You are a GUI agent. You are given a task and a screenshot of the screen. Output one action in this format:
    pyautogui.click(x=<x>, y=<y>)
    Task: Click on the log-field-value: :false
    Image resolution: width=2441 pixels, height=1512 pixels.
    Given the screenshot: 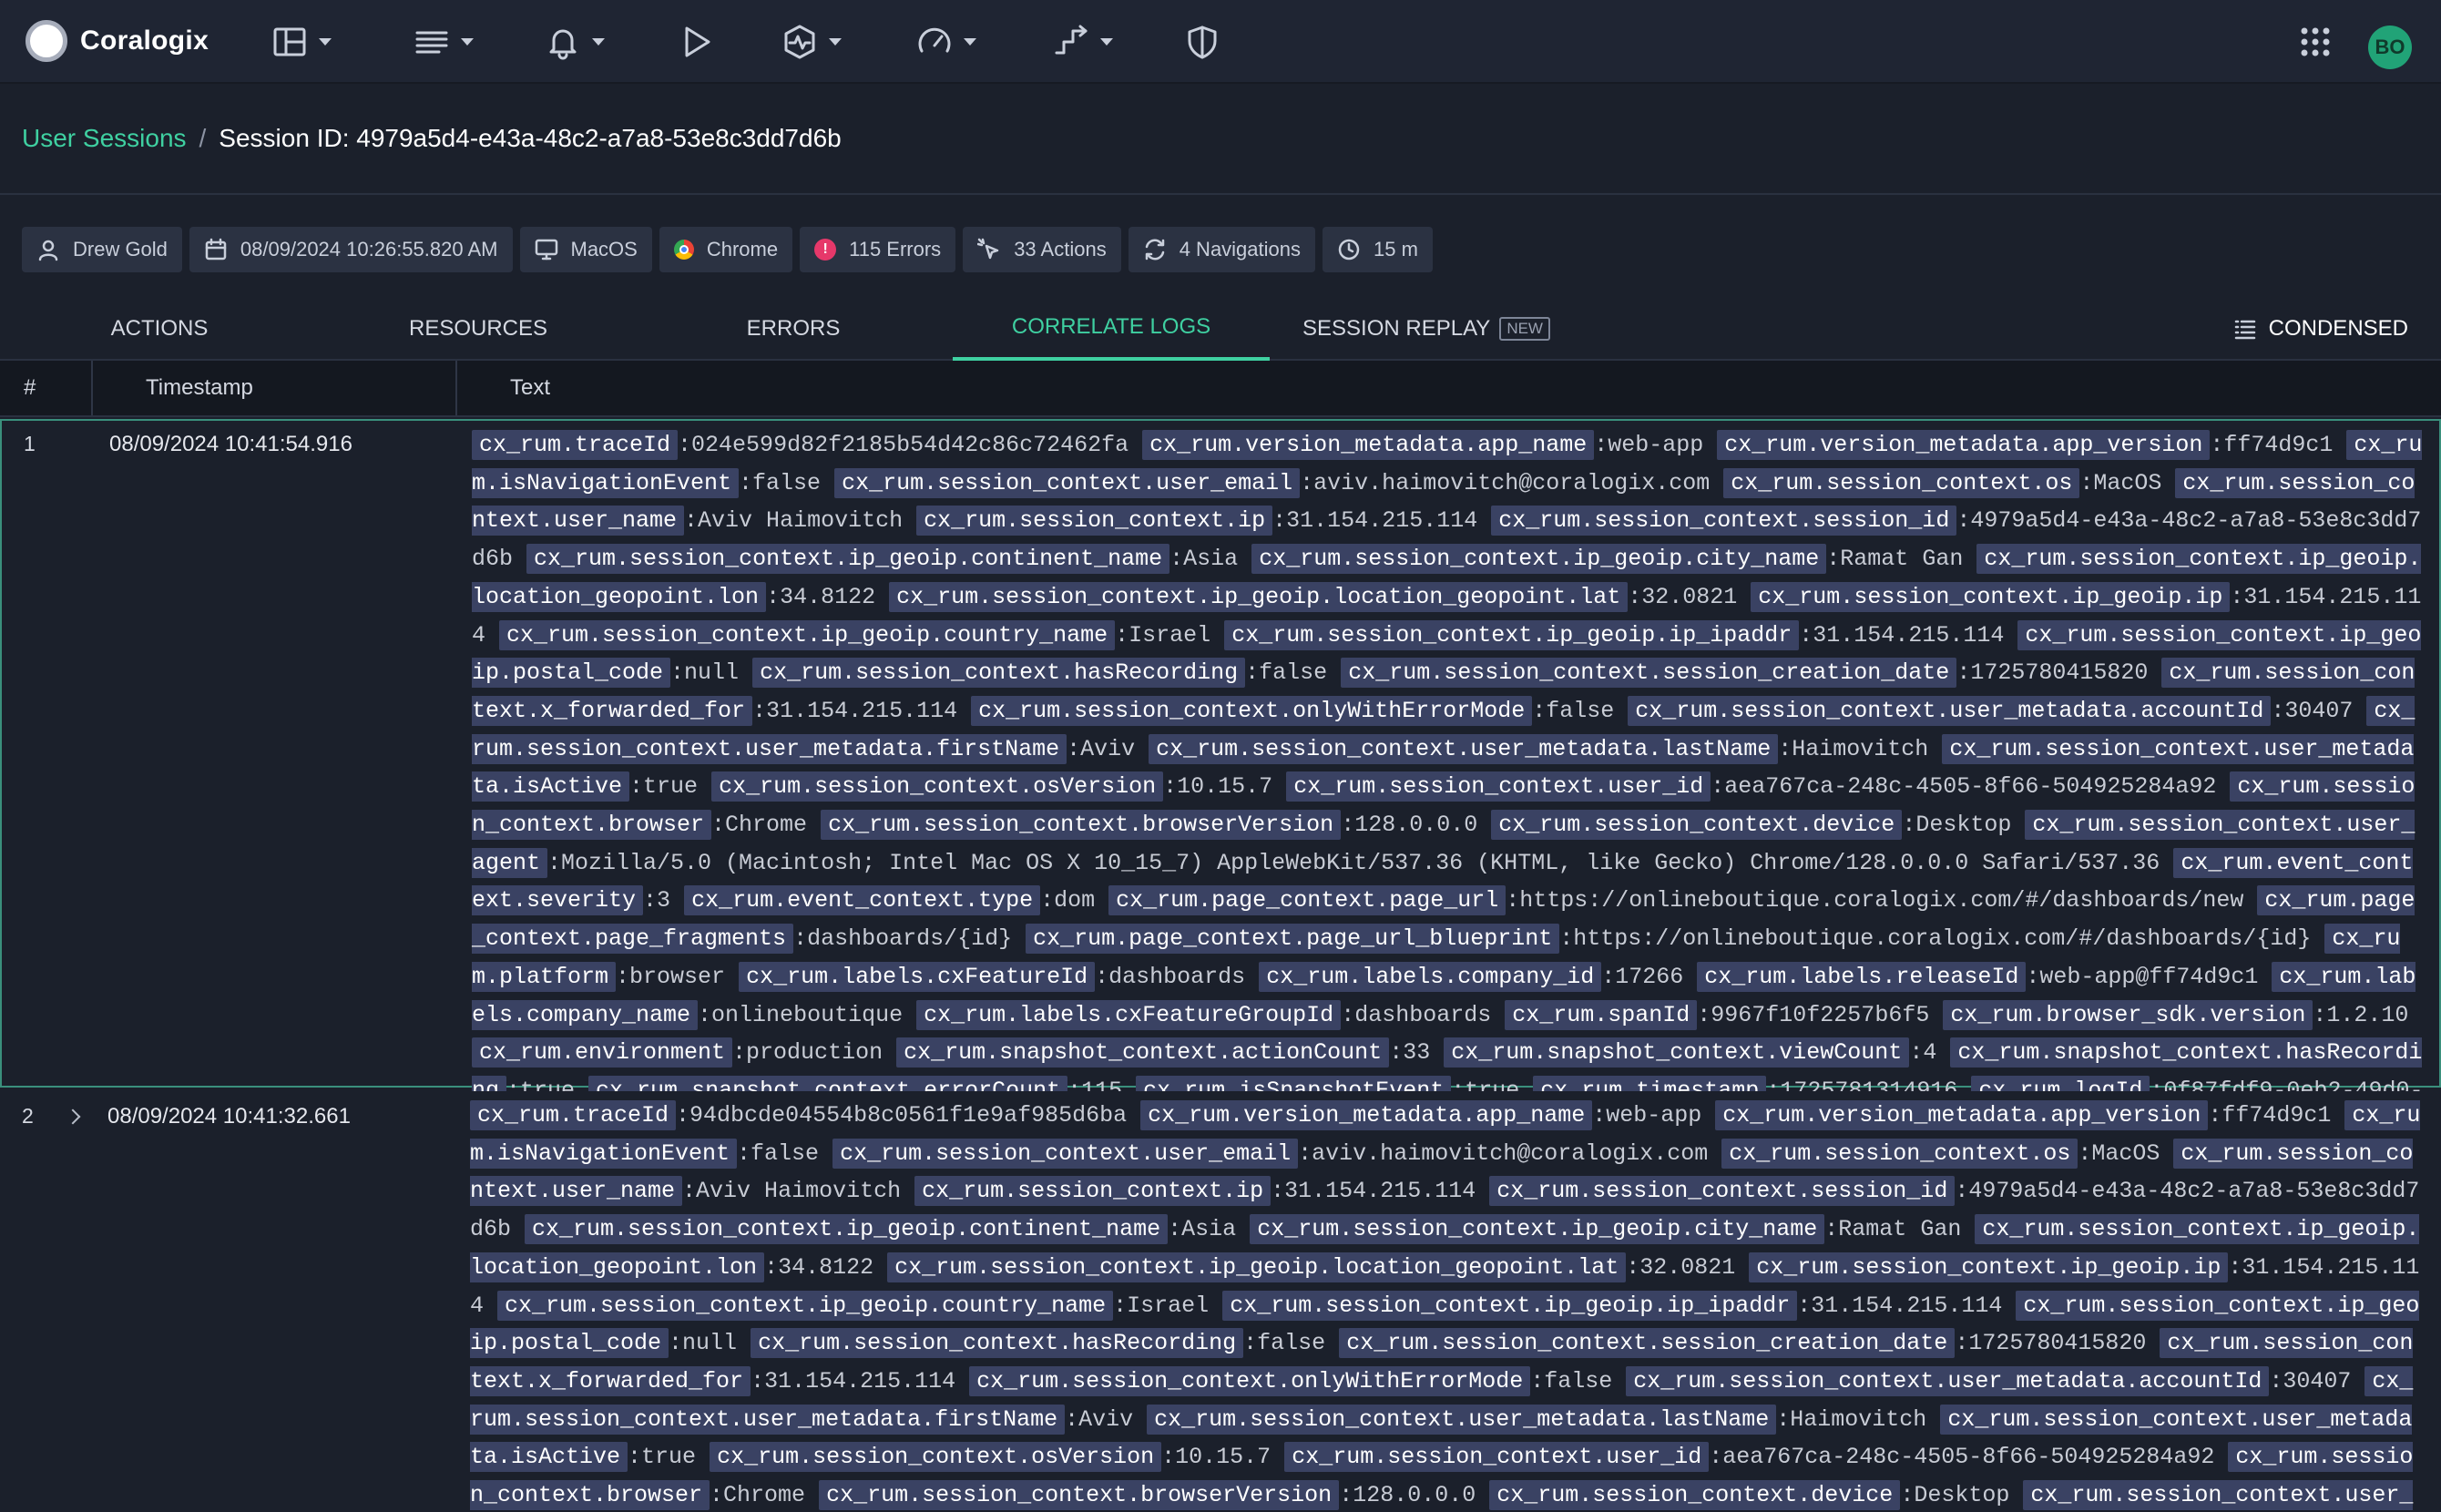 What is the action you would take?
    pyautogui.click(x=1286, y=673)
    